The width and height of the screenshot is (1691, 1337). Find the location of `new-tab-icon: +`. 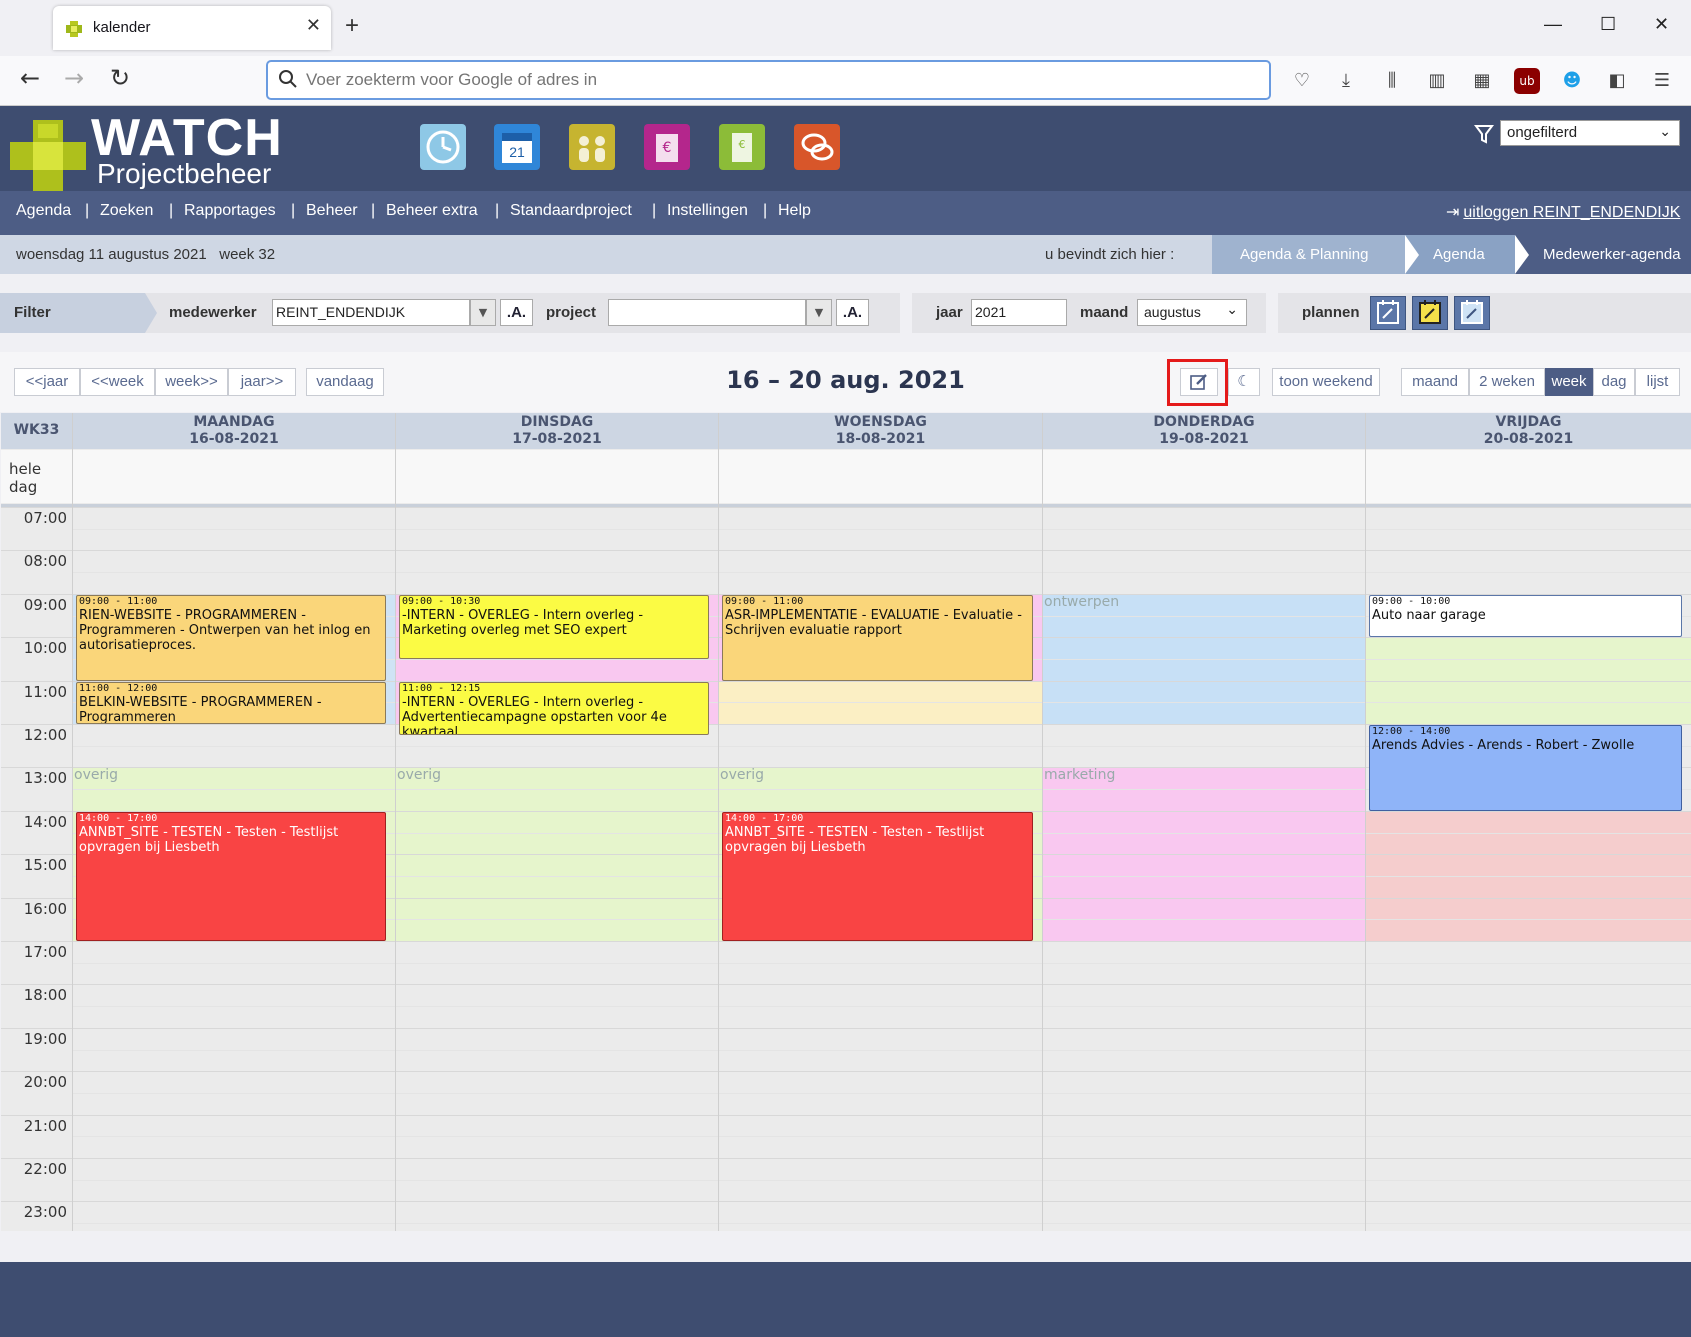

new-tab-icon: + is located at coordinates (352, 26).